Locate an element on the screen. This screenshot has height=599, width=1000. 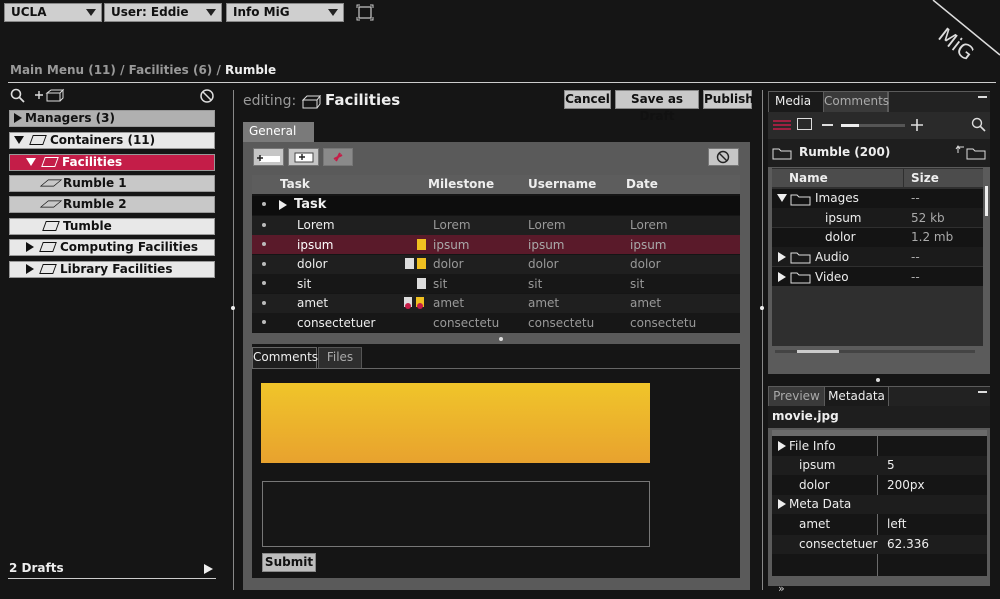
column-header-milestone: Milestone is located at coordinates (461, 184).